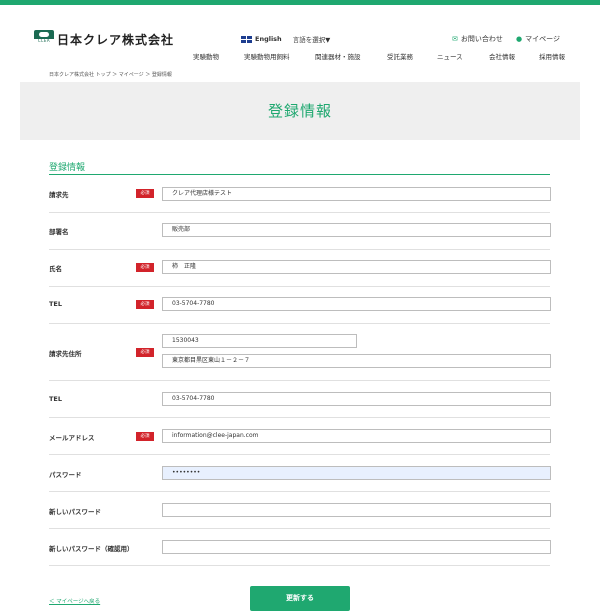 The image size is (600, 611). Describe the element at coordinates (356, 194) in the screenshot. I see `billing-name-input: クレア代理店様テスト` at that location.